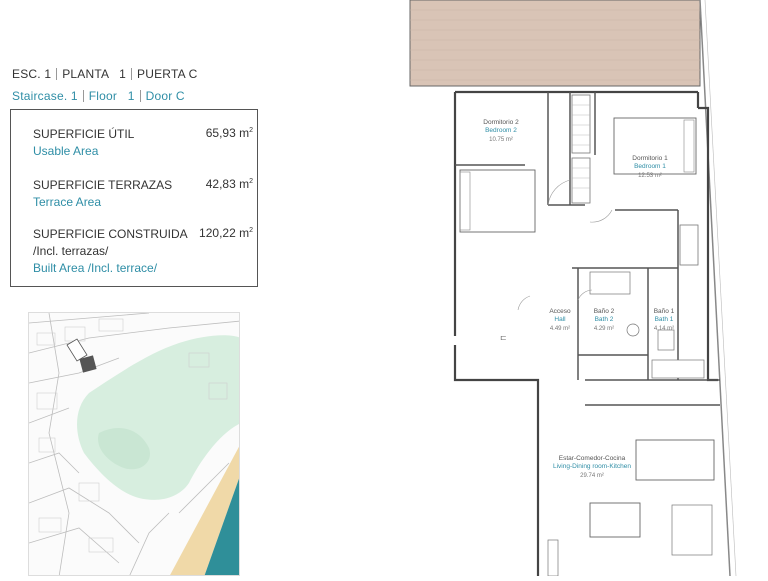  What do you see at coordinates (32, 74) in the screenshot?
I see `staircase-es: ESC. 1` at bounding box center [32, 74].